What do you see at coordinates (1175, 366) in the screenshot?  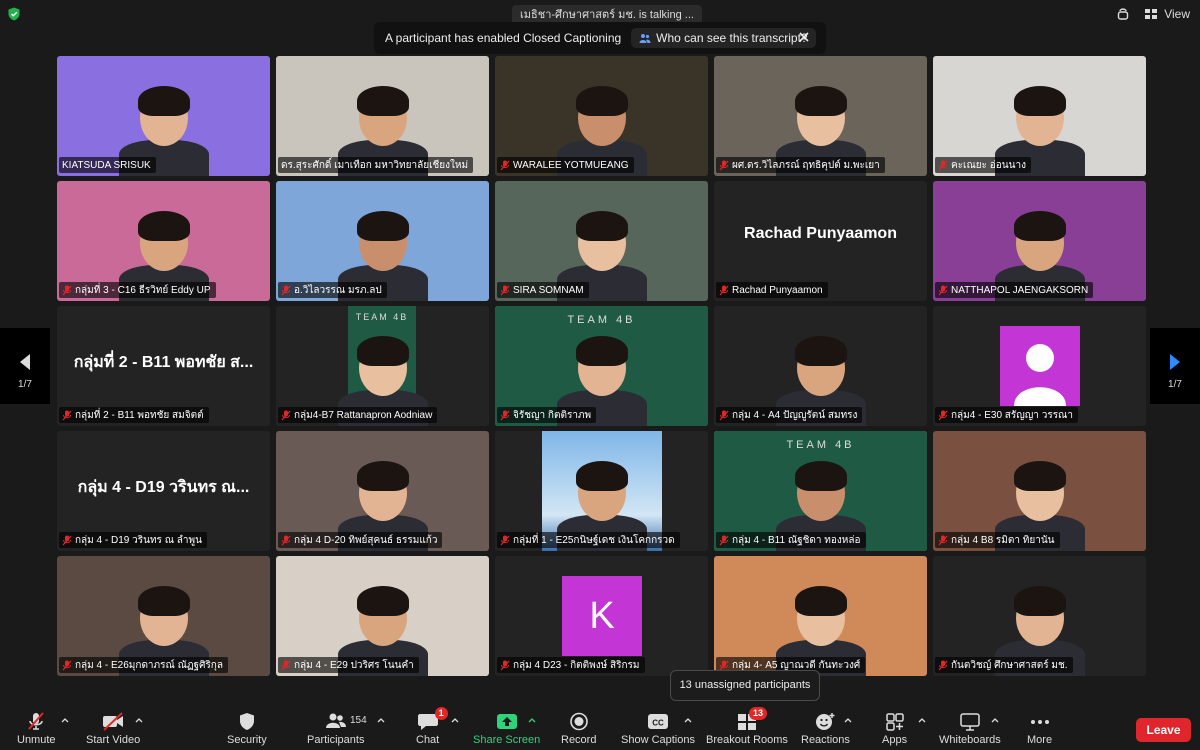 I see `next-page-button: 1/7` at bounding box center [1175, 366].